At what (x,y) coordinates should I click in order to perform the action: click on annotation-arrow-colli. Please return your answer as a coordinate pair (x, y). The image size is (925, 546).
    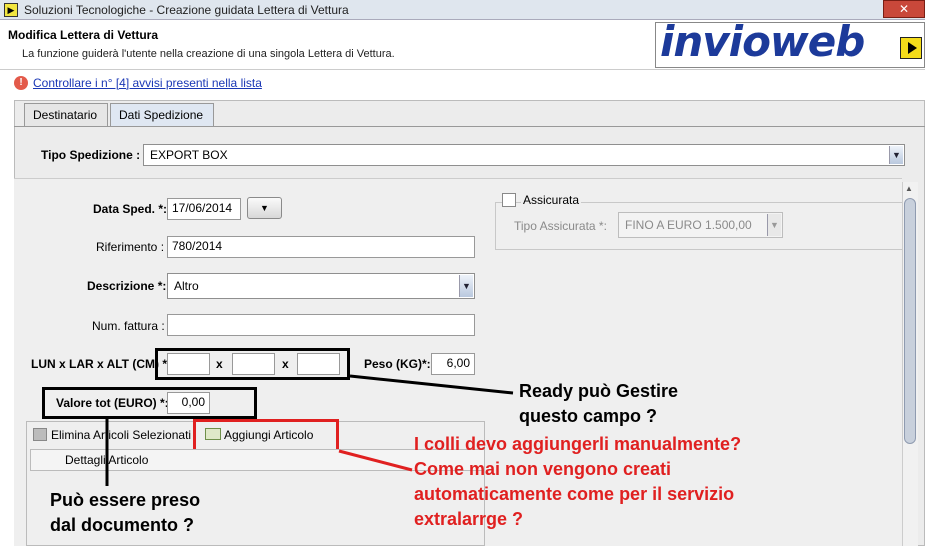
    Looking at the image, I should click on (375, 460).